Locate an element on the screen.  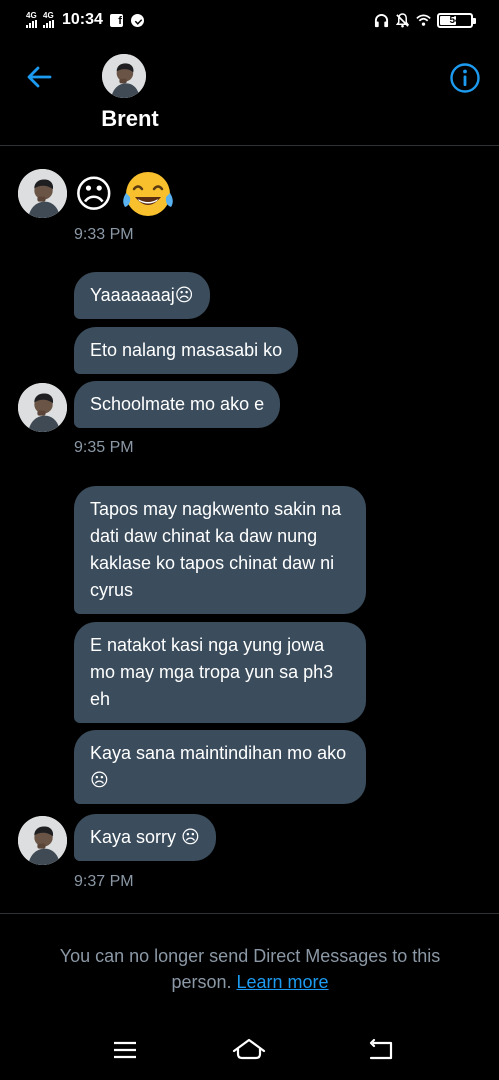
message-bubble: Kaya sorry ☹ is located at coordinates (145, 837).